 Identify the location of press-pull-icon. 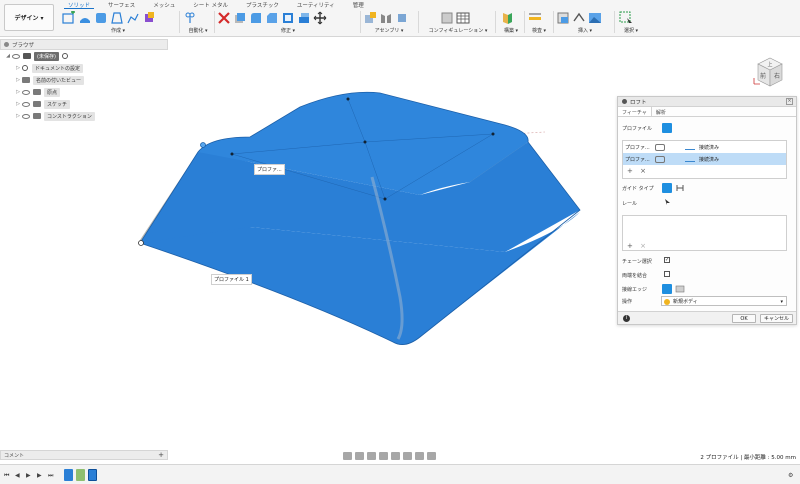
(240, 18).